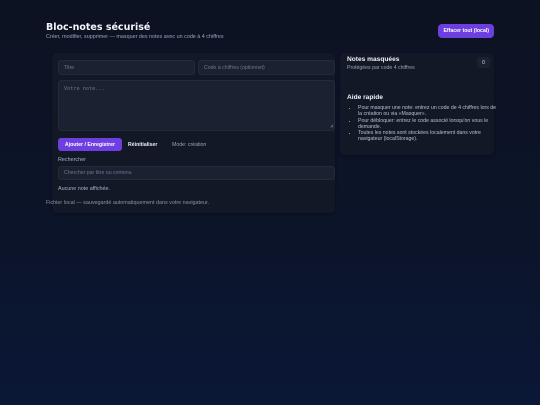 The width and height of the screenshot is (540, 405). I want to click on resize-handle-icon: ◢, so click(331, 126).